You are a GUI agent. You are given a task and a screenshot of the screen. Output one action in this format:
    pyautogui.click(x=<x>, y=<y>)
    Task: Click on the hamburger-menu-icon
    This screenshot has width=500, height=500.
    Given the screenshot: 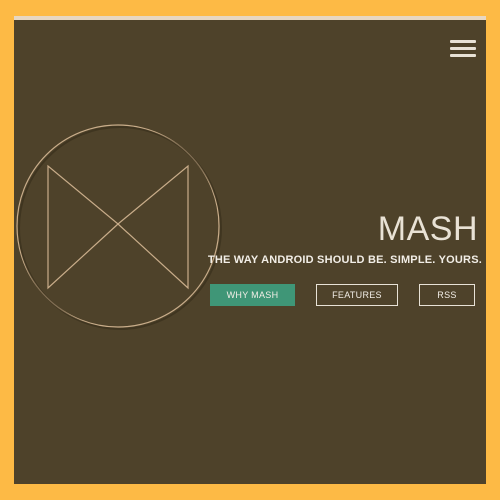 What is the action you would take?
    pyautogui.click(x=463, y=48)
    